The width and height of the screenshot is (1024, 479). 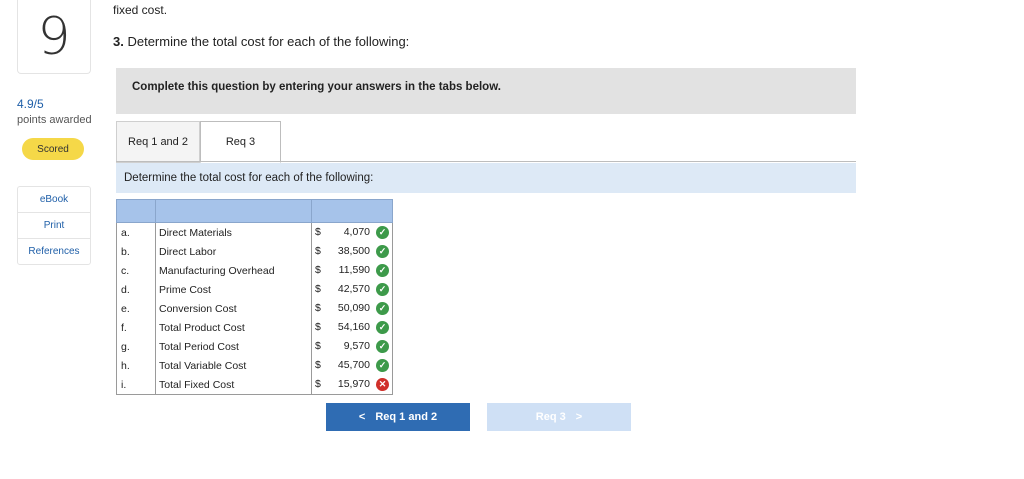 What do you see at coordinates (233, 385) in the screenshot?
I see `row-label: Total Fixed Cost` at bounding box center [233, 385].